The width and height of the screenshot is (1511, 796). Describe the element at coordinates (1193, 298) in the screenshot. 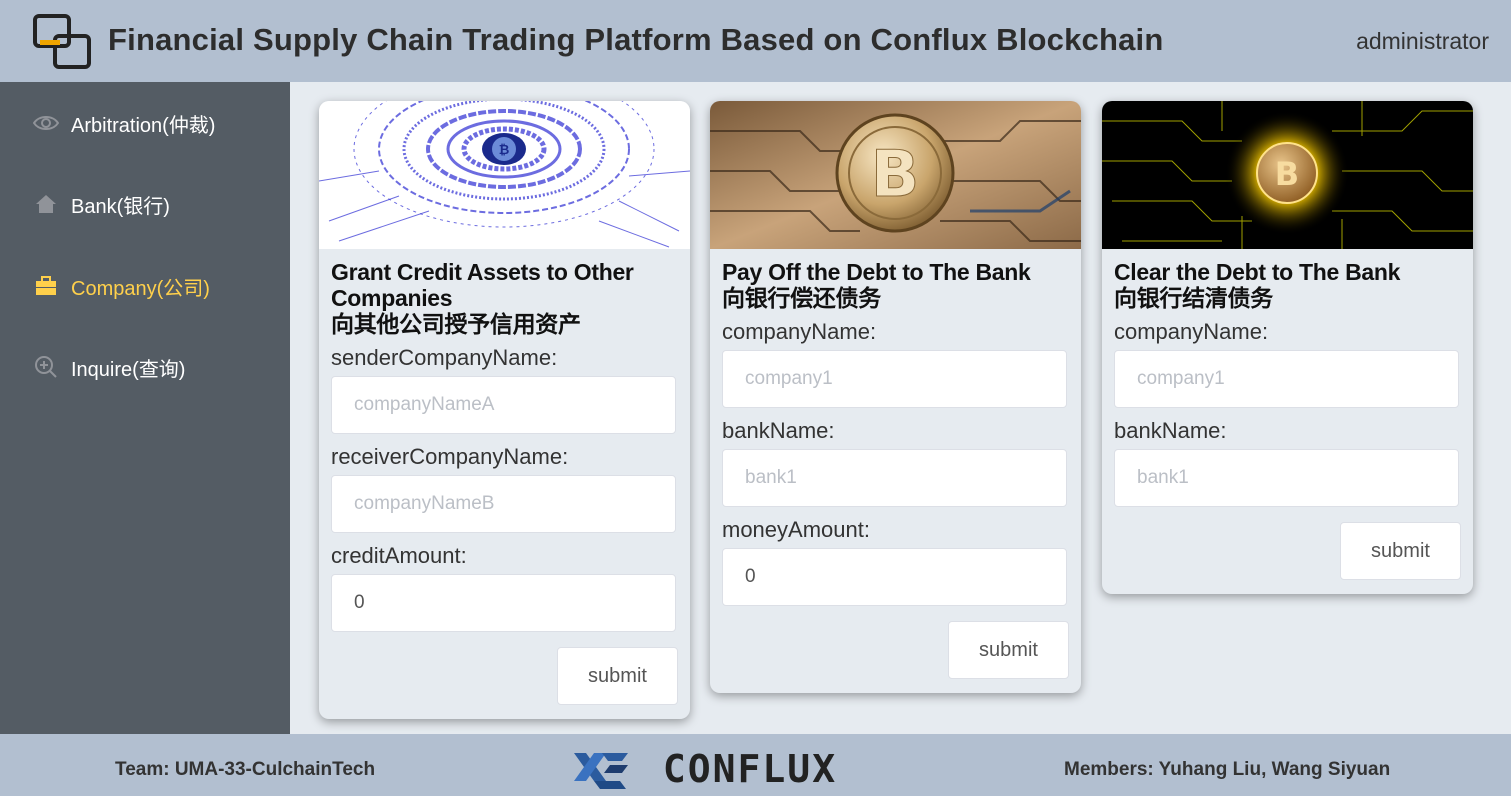

I see `card-title-cn: 向银行结清债务` at that location.